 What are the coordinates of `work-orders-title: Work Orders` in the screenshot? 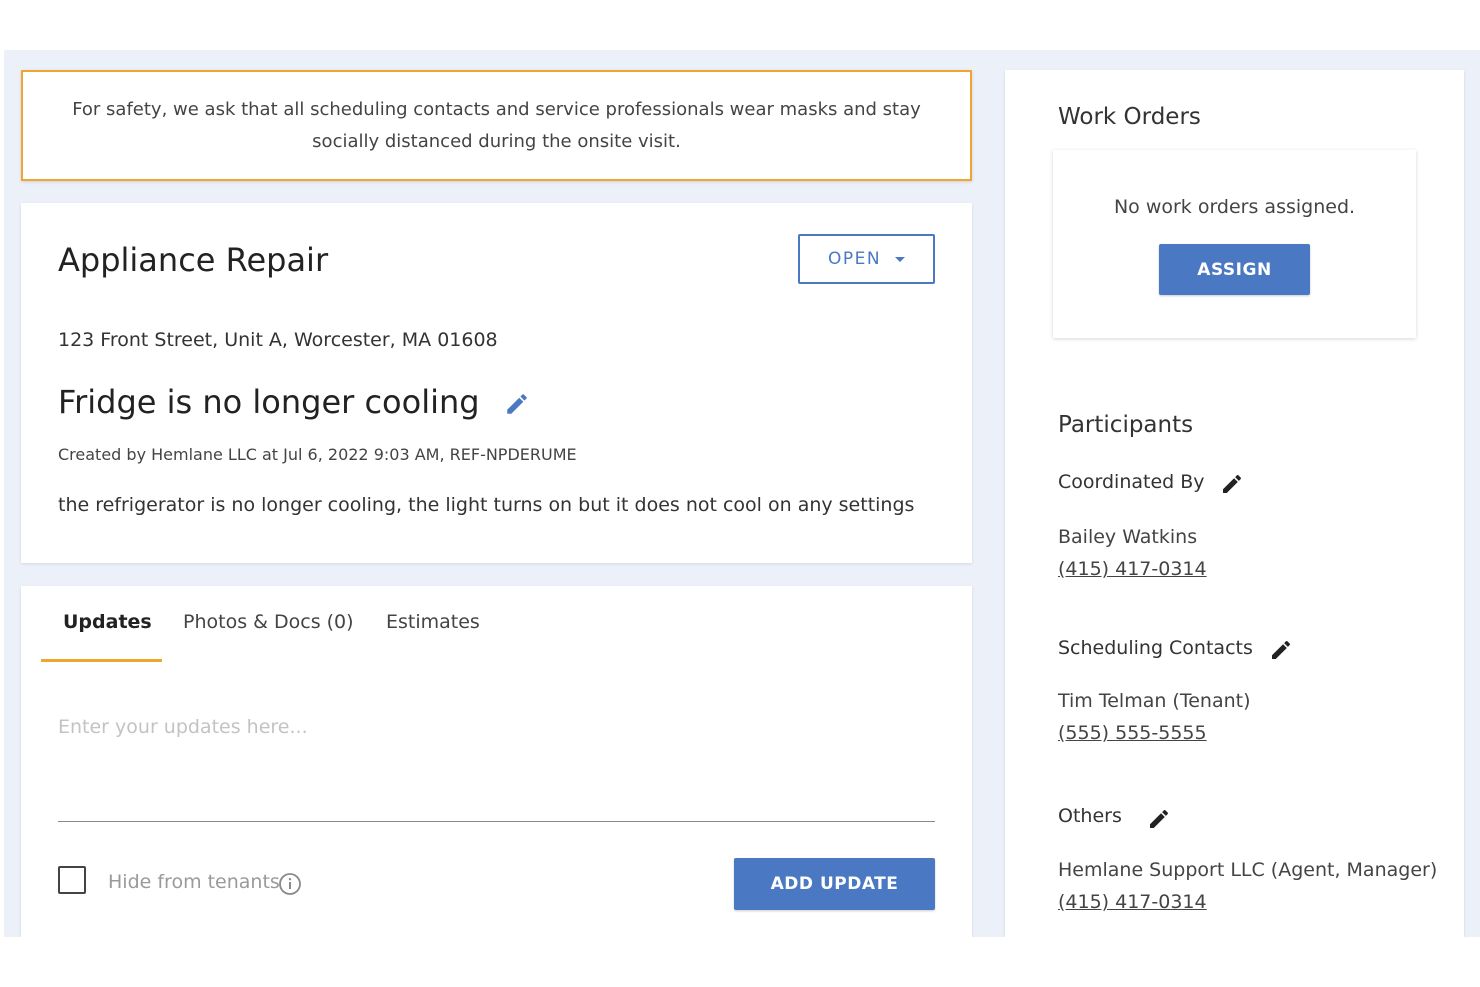 It's located at (1129, 117).